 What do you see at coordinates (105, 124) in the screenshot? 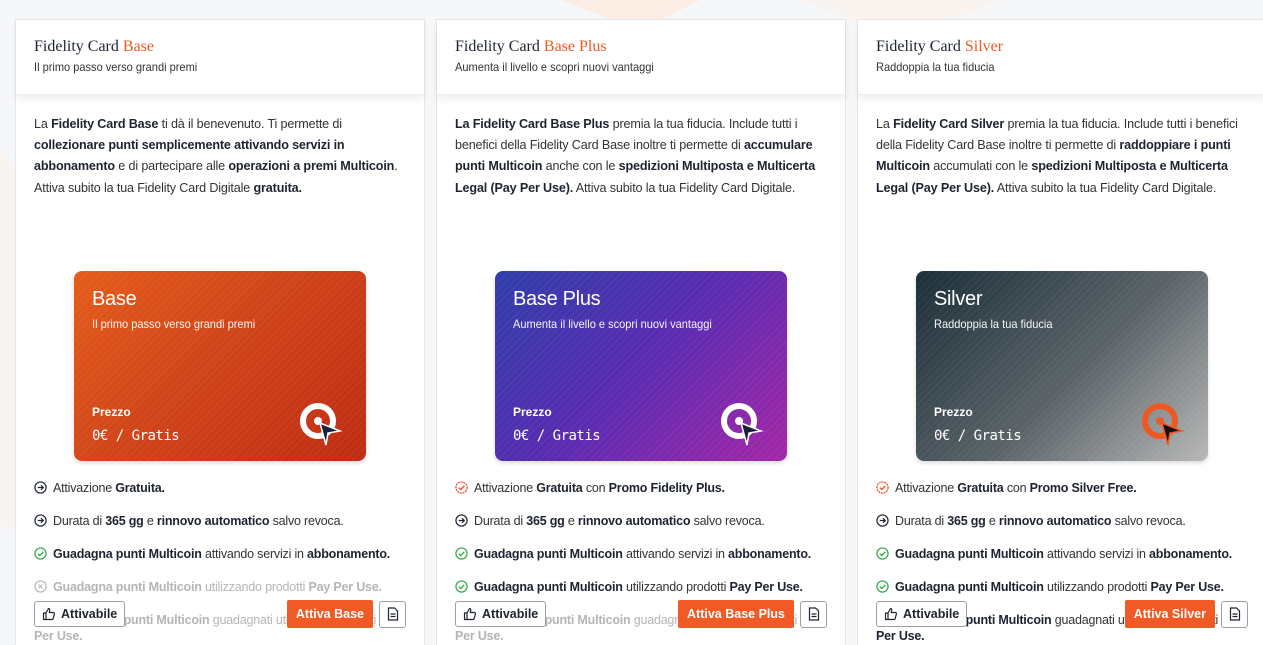
I see `desc-bold: Fidelity Card Base` at bounding box center [105, 124].